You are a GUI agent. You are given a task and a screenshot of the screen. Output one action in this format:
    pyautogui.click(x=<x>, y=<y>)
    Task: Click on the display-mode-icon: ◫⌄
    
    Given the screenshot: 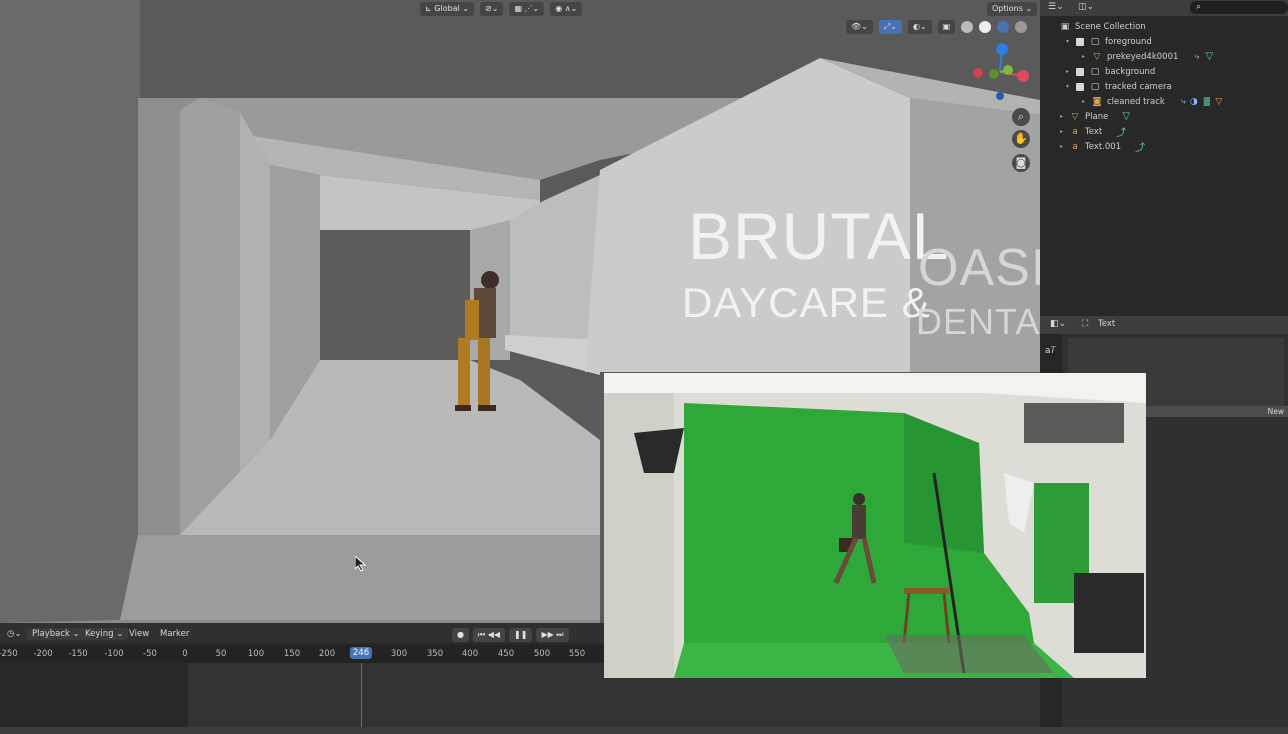 What is the action you would take?
    pyautogui.click(x=1086, y=7)
    